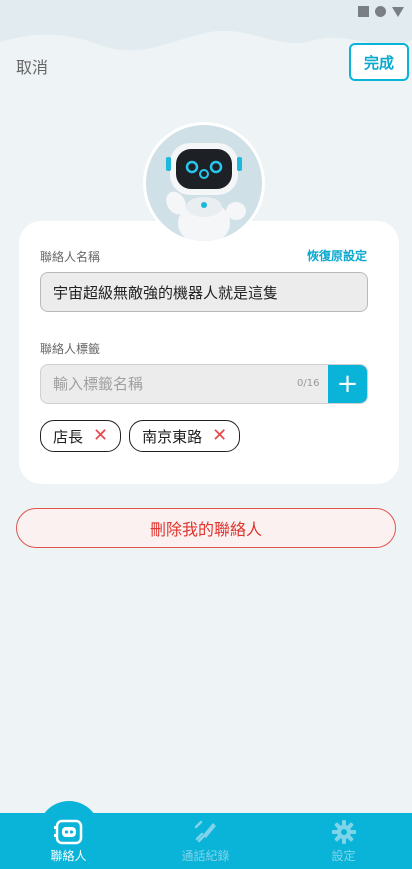  What do you see at coordinates (205, 856) in the screenshot?
I see `tab-label: 通話紀錄` at bounding box center [205, 856].